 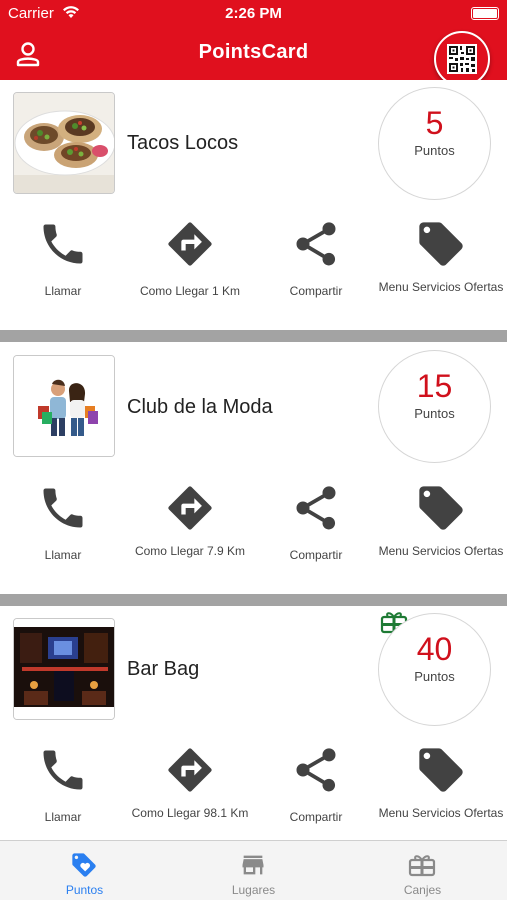 I want to click on tab-canjes: Canjes, so click(x=422, y=870).